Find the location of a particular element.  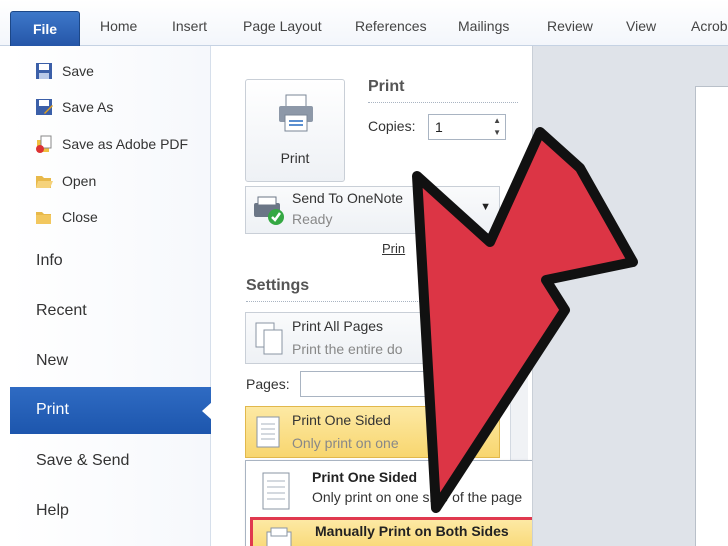

settings-scrollbar is located at coordinates (519, 380).